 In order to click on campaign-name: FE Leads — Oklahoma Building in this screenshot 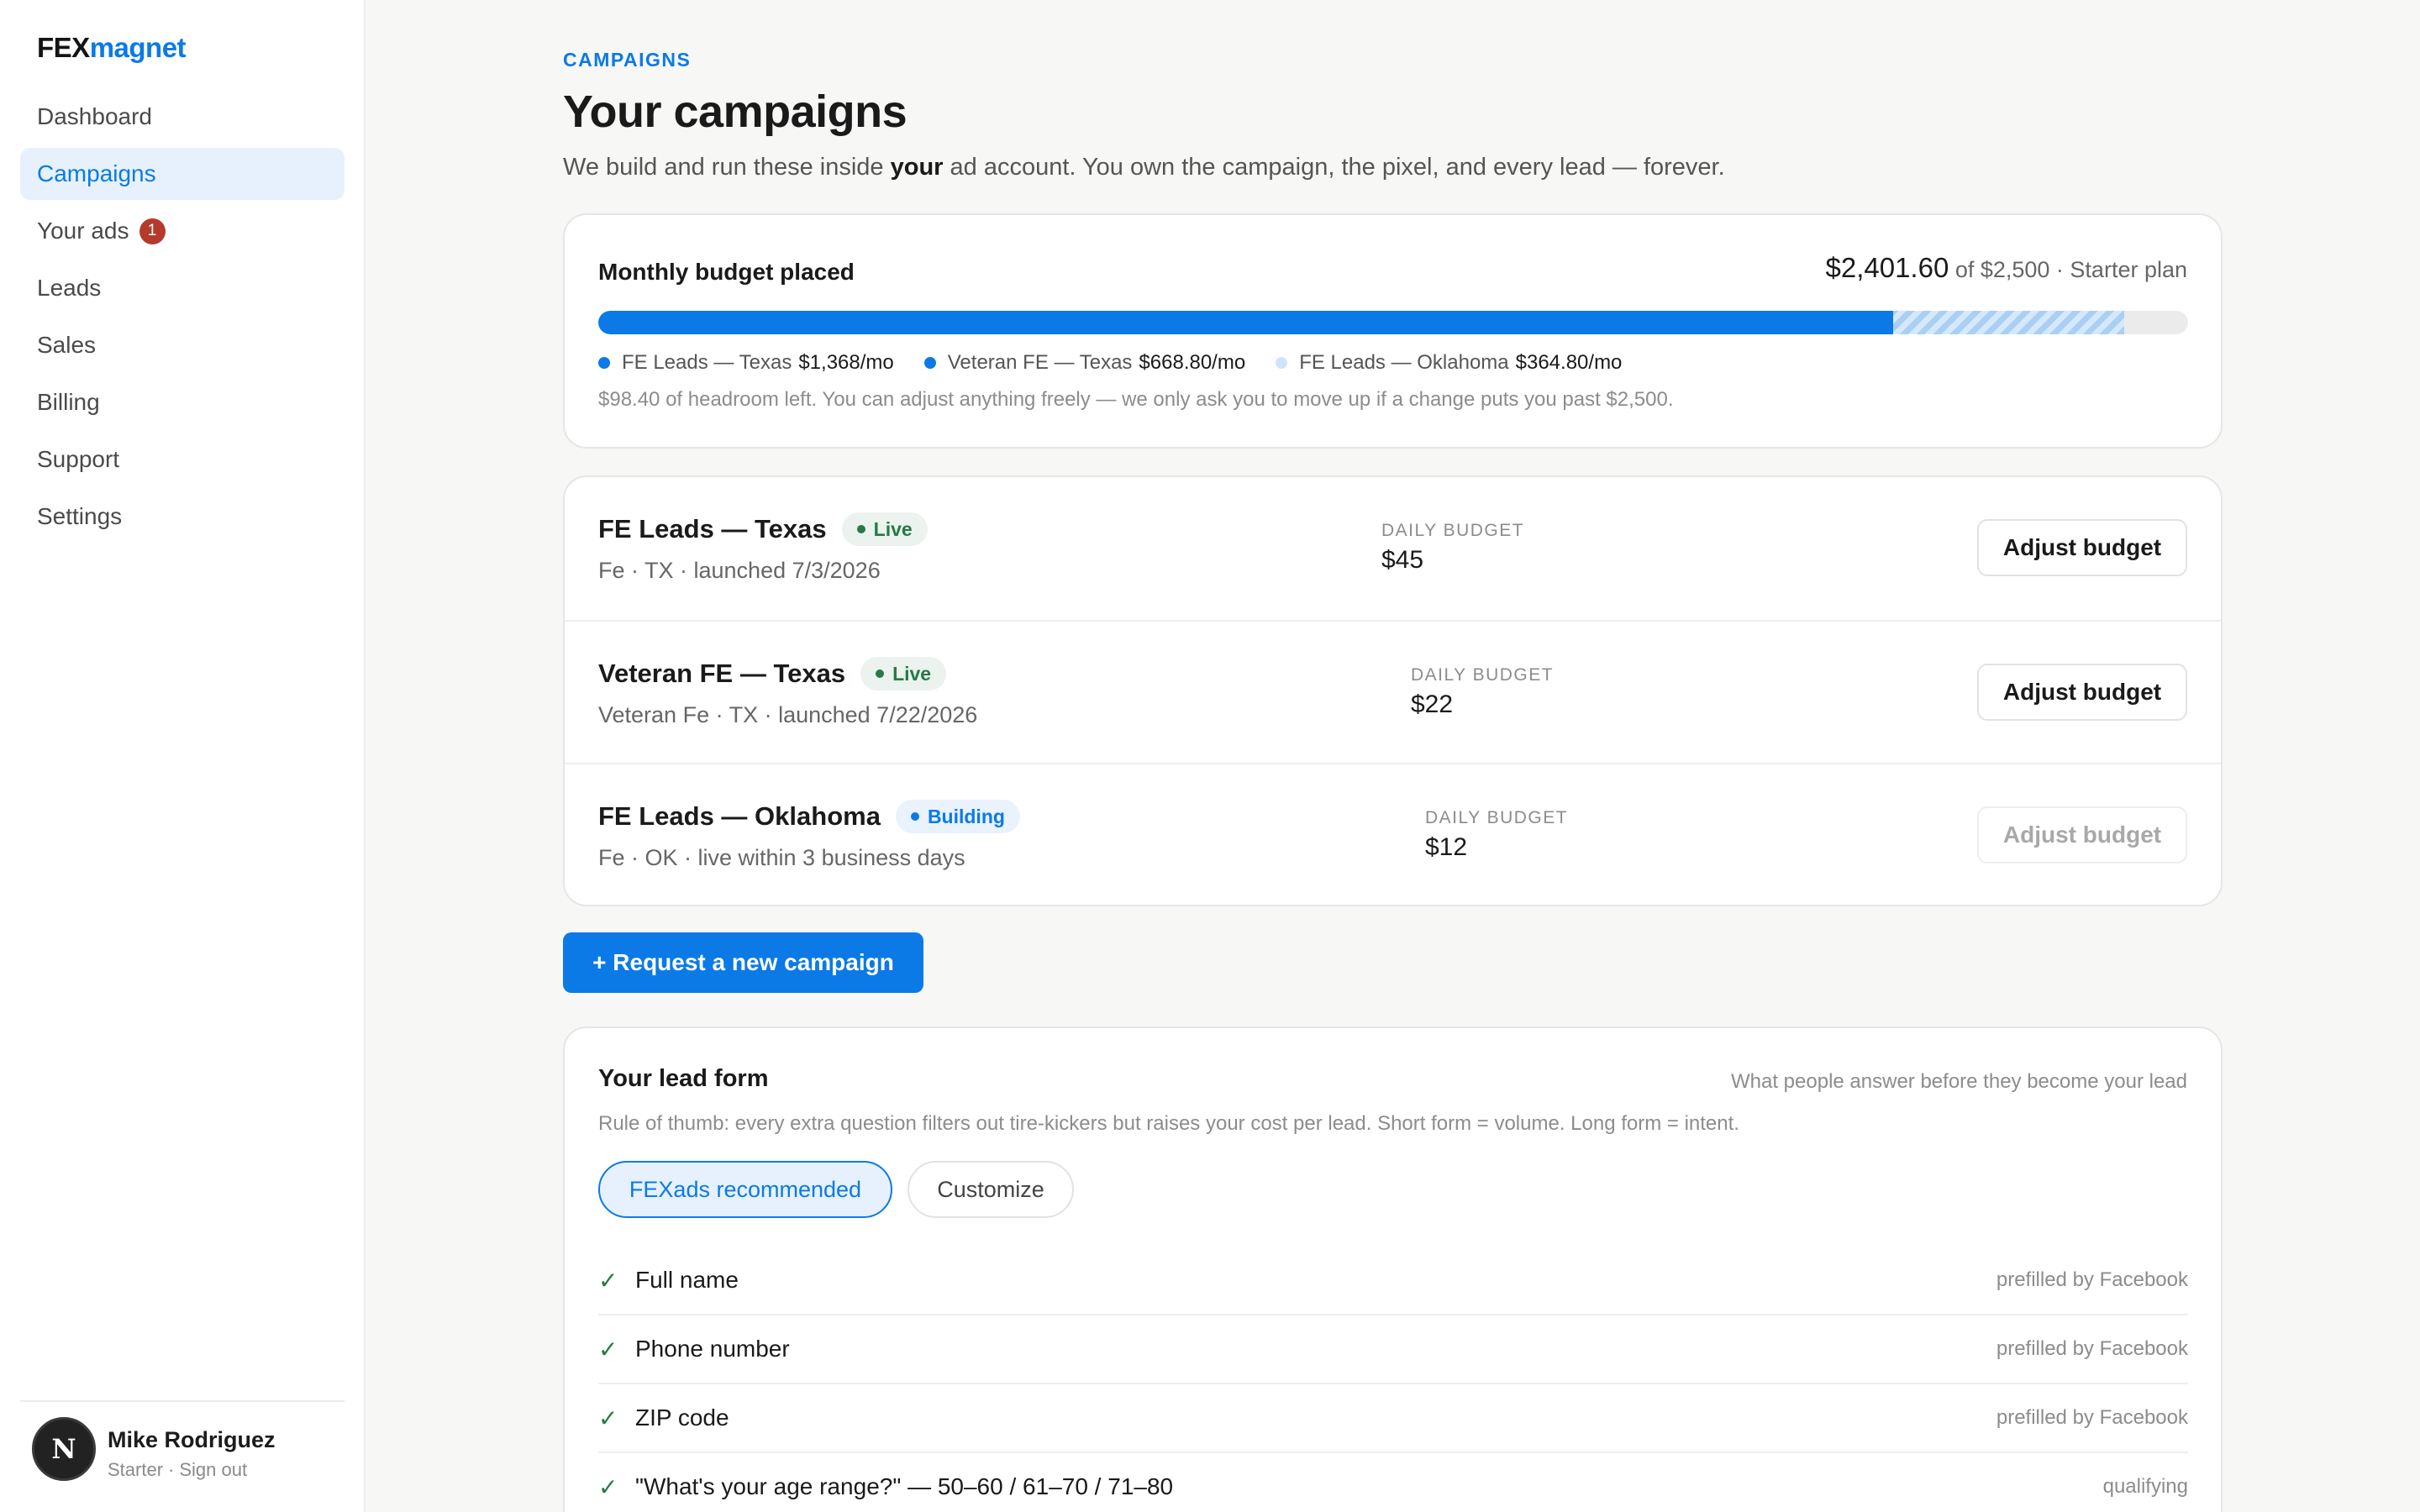, I will do `click(809, 816)`.